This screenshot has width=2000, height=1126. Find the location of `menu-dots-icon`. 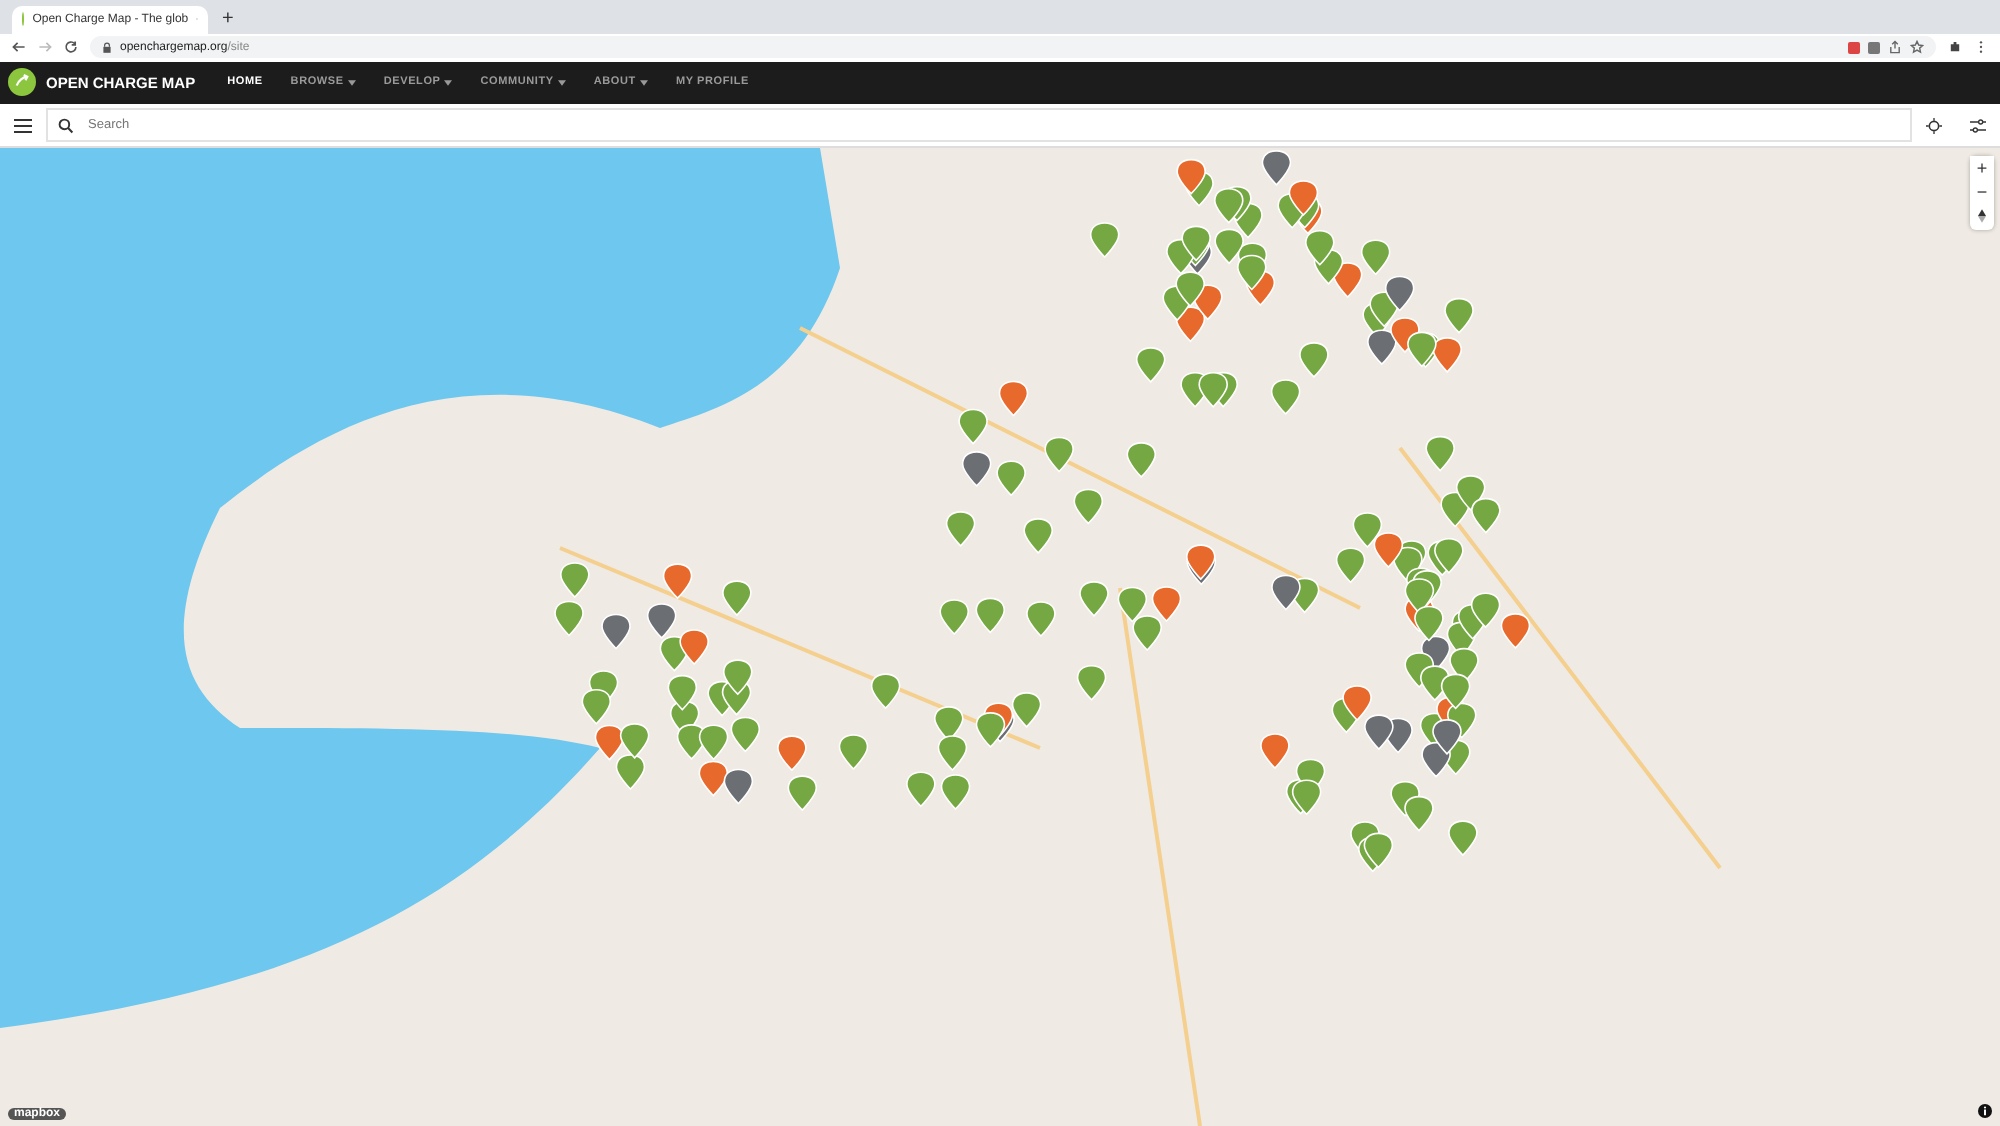

menu-dots-icon is located at coordinates (1981, 47).